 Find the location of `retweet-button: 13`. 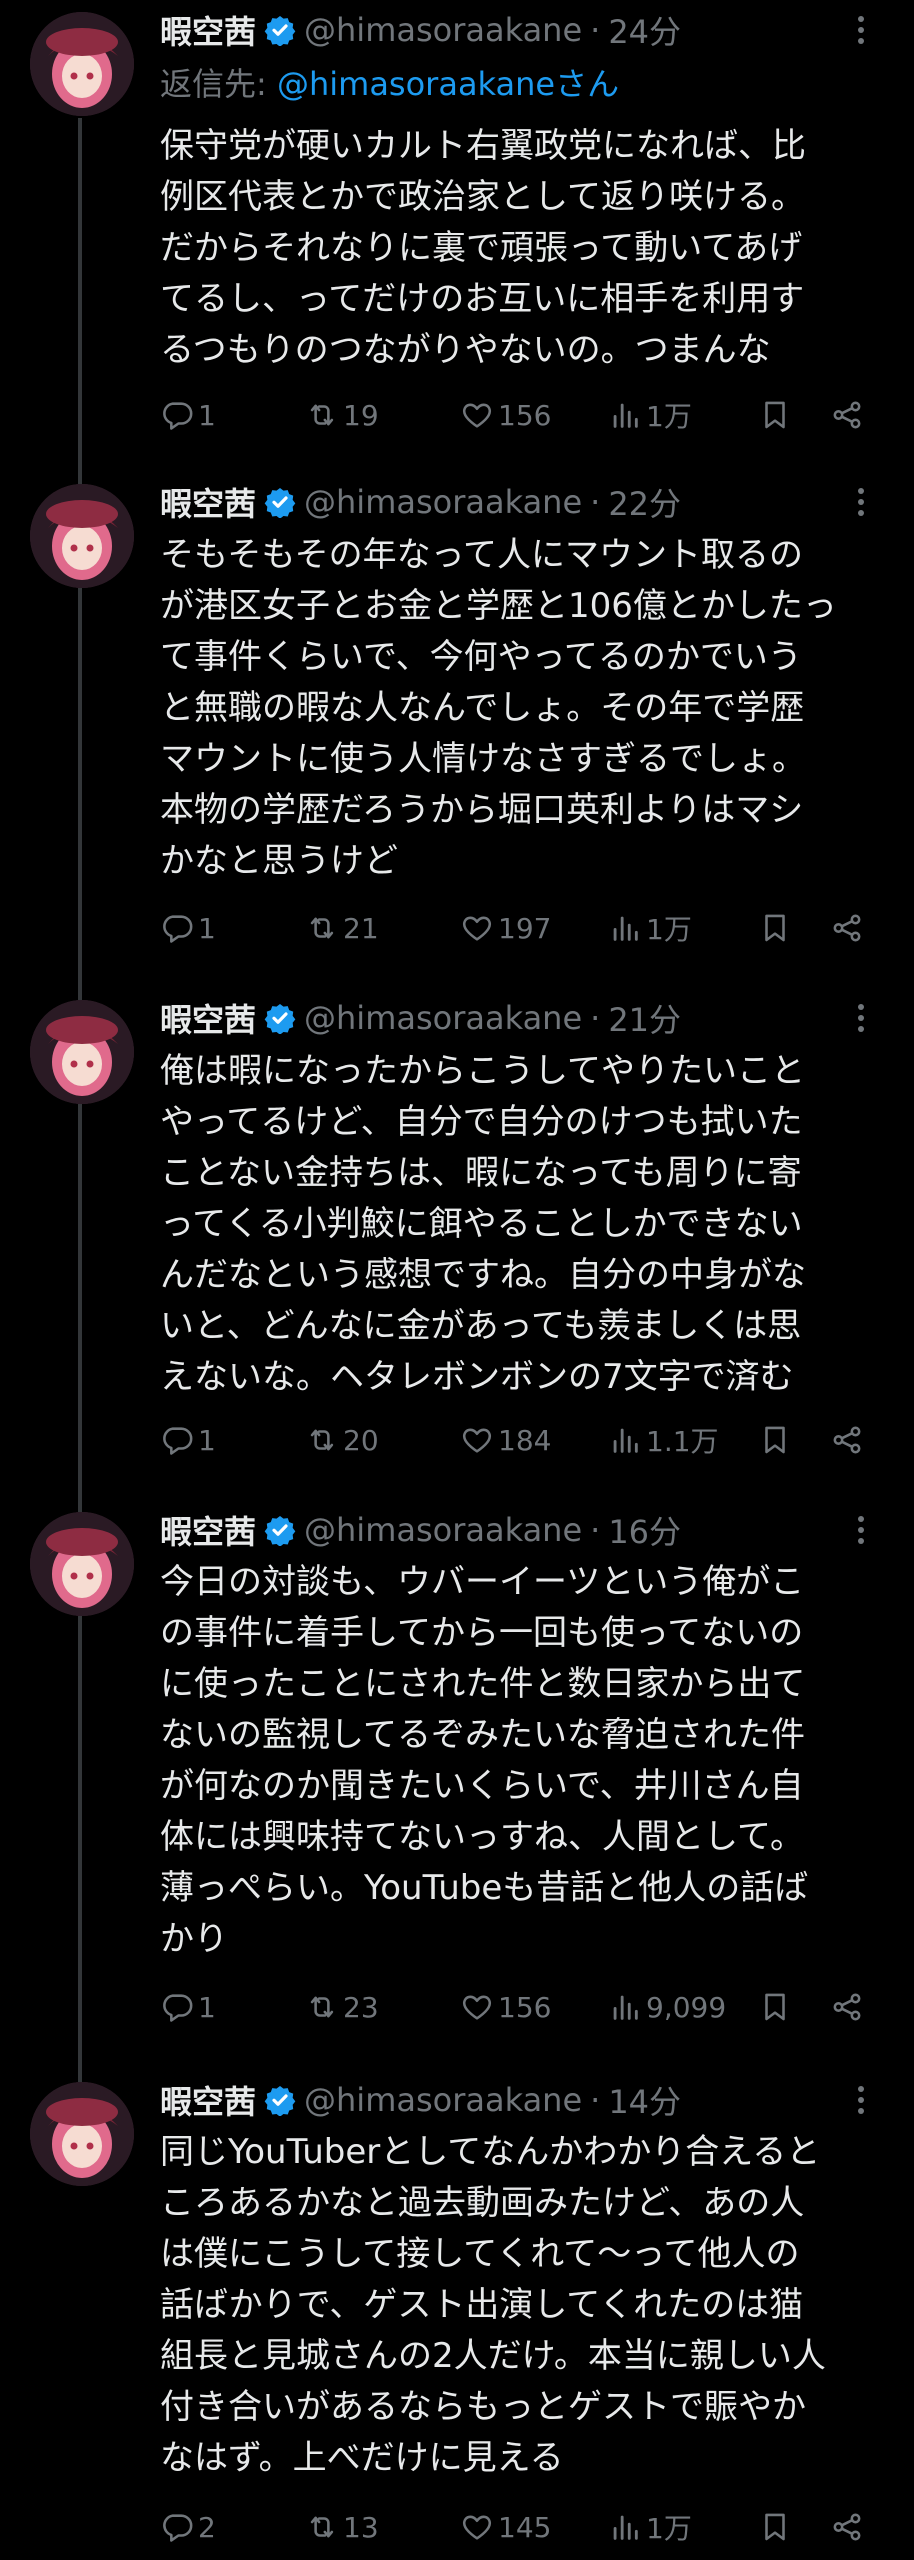

retweet-button: 13 is located at coordinates (342, 2527).